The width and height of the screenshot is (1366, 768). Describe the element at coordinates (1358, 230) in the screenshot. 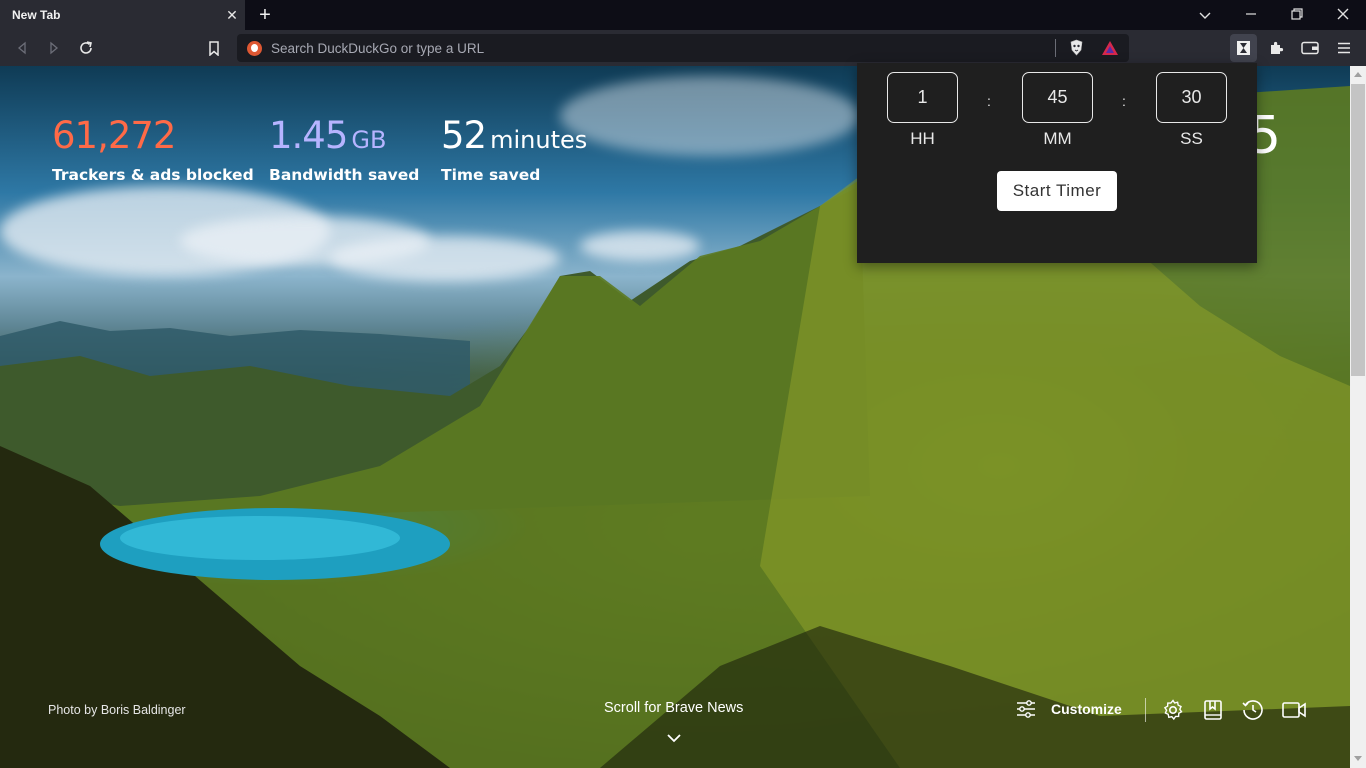

I see `scroll-thumb` at that location.